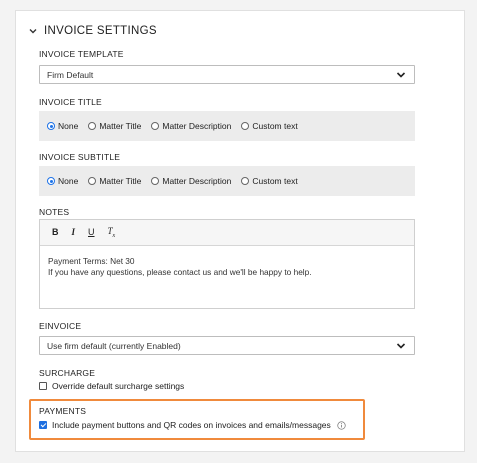 The image size is (477, 463). Describe the element at coordinates (227, 74) in the screenshot. I see `invoice-template-select: Firm Default` at that location.